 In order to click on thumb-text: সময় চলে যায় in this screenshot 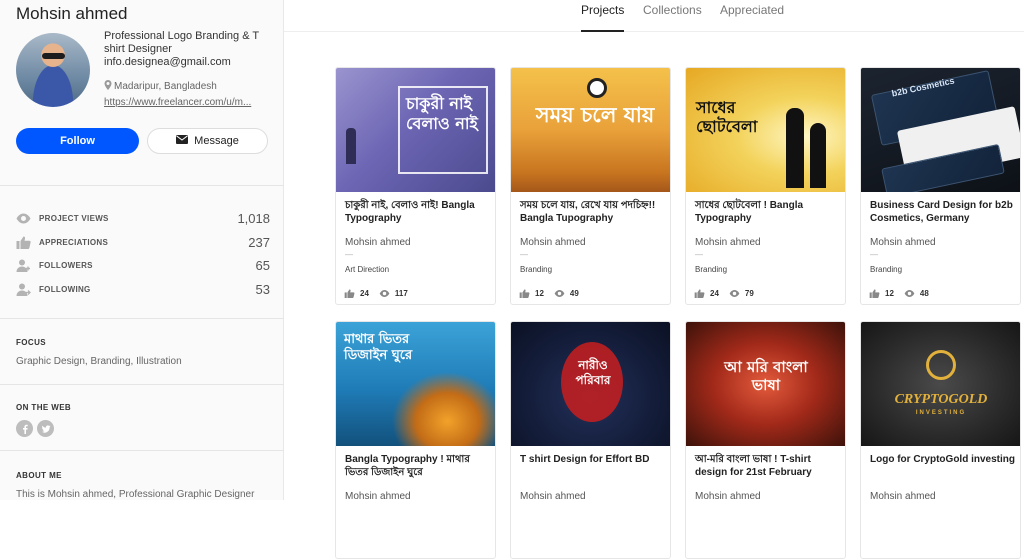, I will do `click(595, 114)`.